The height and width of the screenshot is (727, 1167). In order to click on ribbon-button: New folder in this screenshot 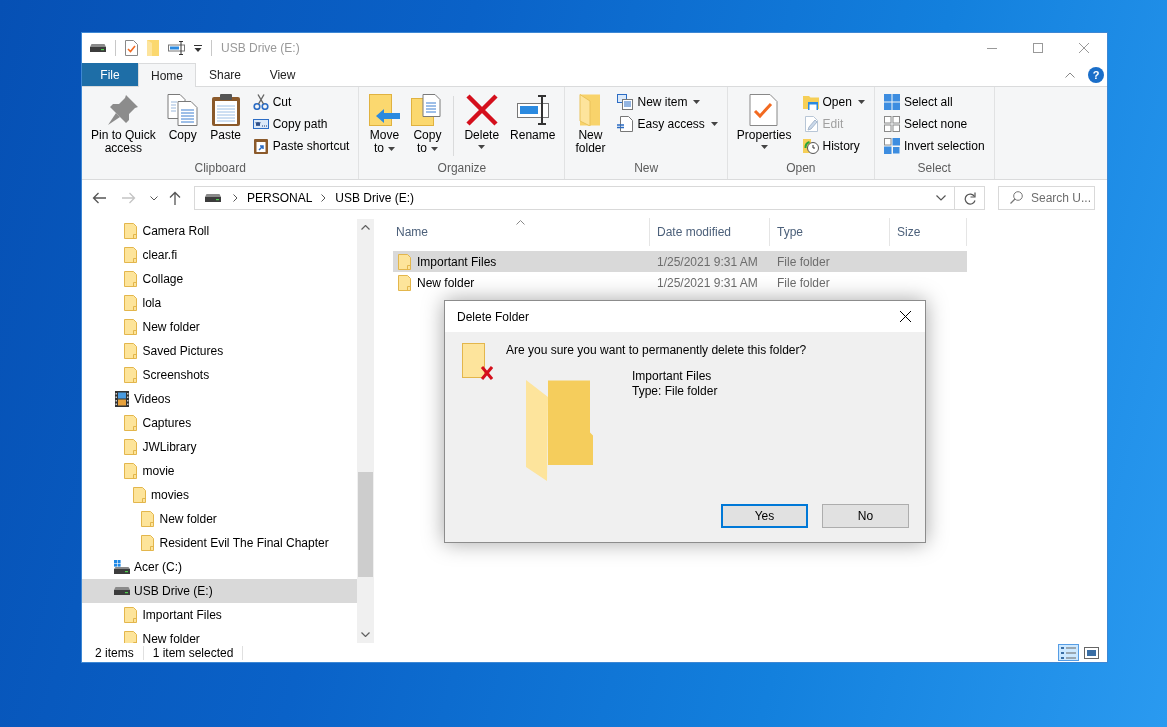, I will do `click(590, 124)`.